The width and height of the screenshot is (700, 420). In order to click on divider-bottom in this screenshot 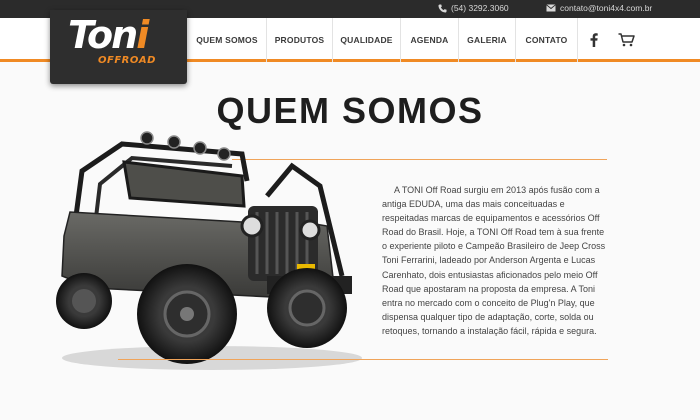, I will do `click(363, 359)`.